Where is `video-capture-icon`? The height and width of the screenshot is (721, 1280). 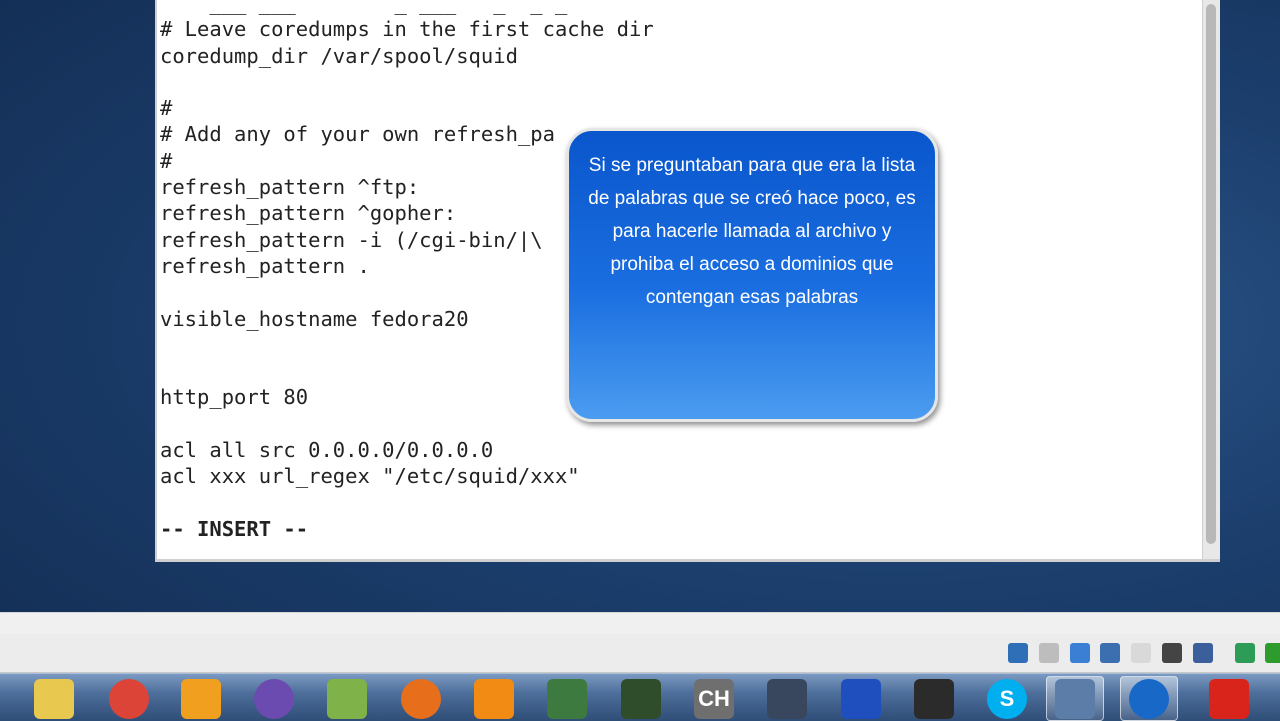
video-capture-icon is located at coordinates (1172, 653).